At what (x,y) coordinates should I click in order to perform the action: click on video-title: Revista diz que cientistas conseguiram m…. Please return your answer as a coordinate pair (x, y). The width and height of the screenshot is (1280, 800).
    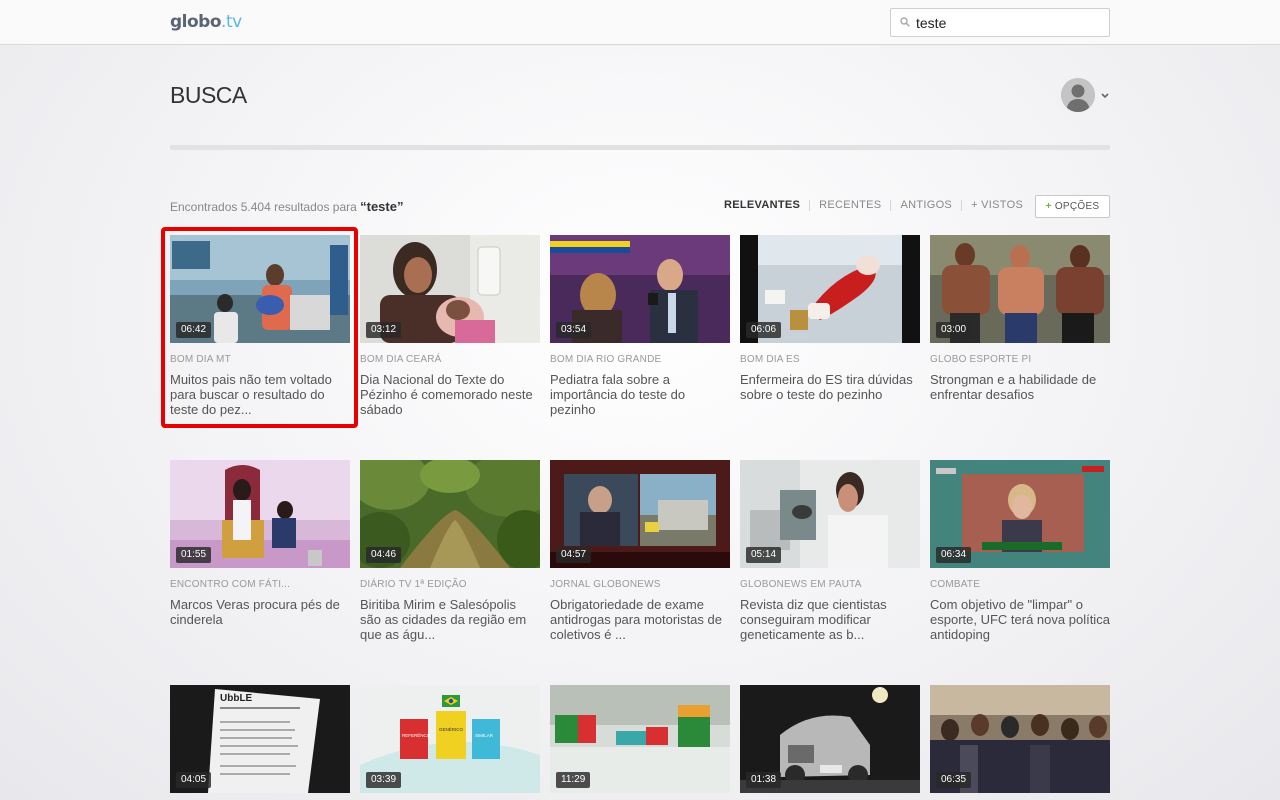
    Looking at the image, I should click on (830, 619).